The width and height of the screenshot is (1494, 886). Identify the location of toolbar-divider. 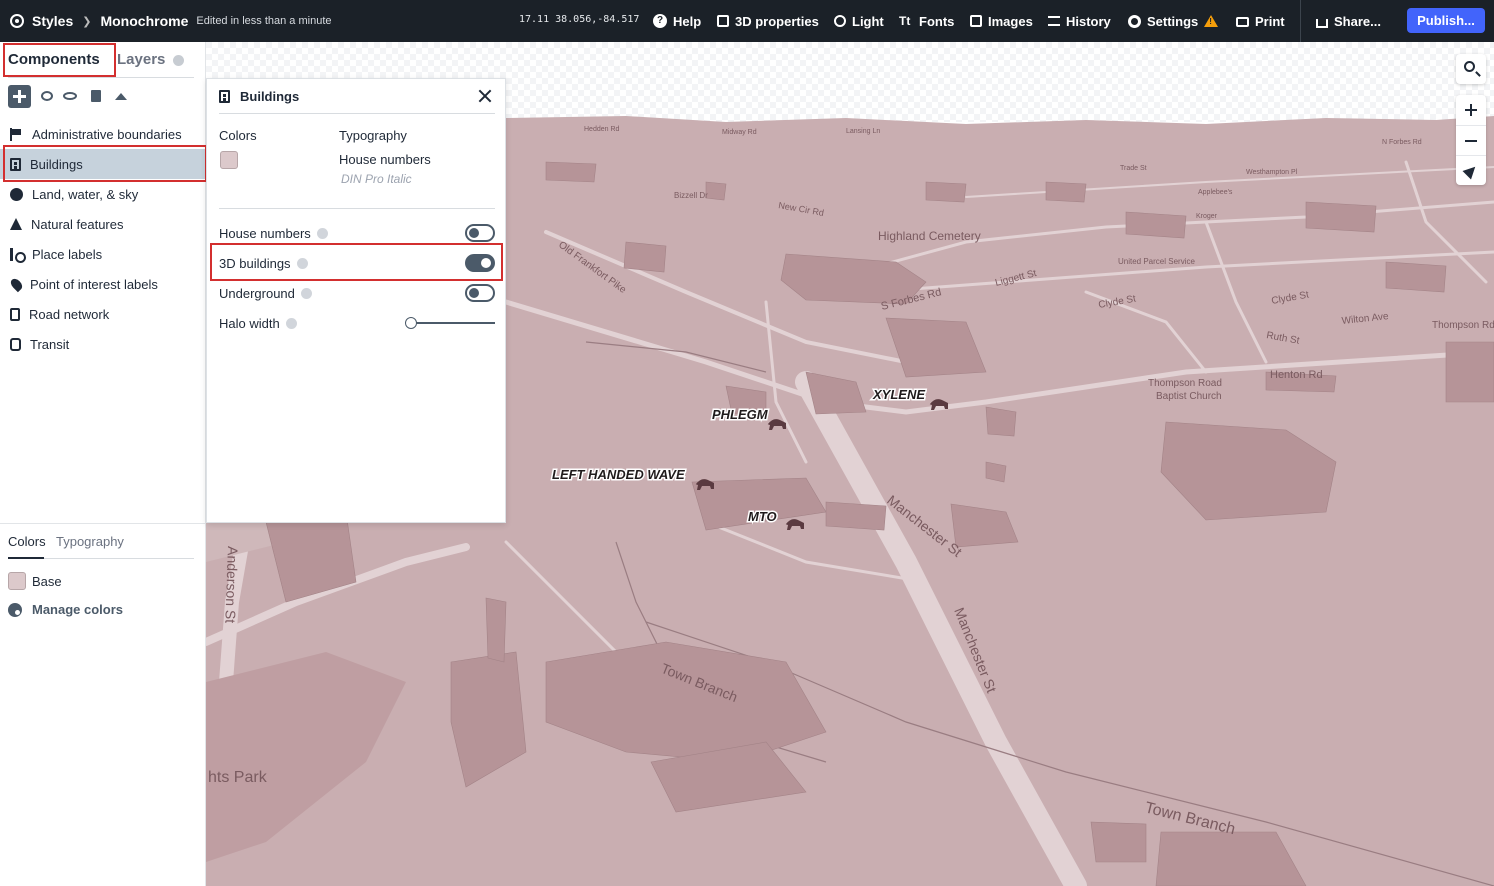
(1300, 21).